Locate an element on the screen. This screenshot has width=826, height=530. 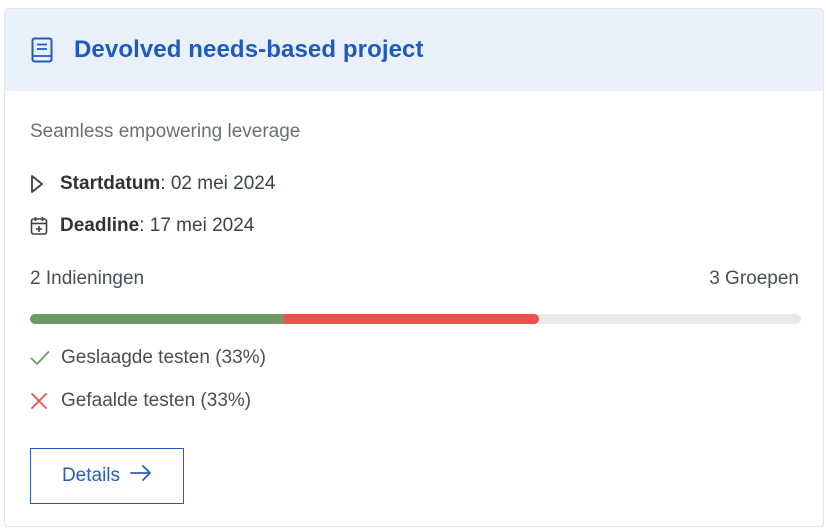
details-button-label: Details is located at coordinates (91, 475).